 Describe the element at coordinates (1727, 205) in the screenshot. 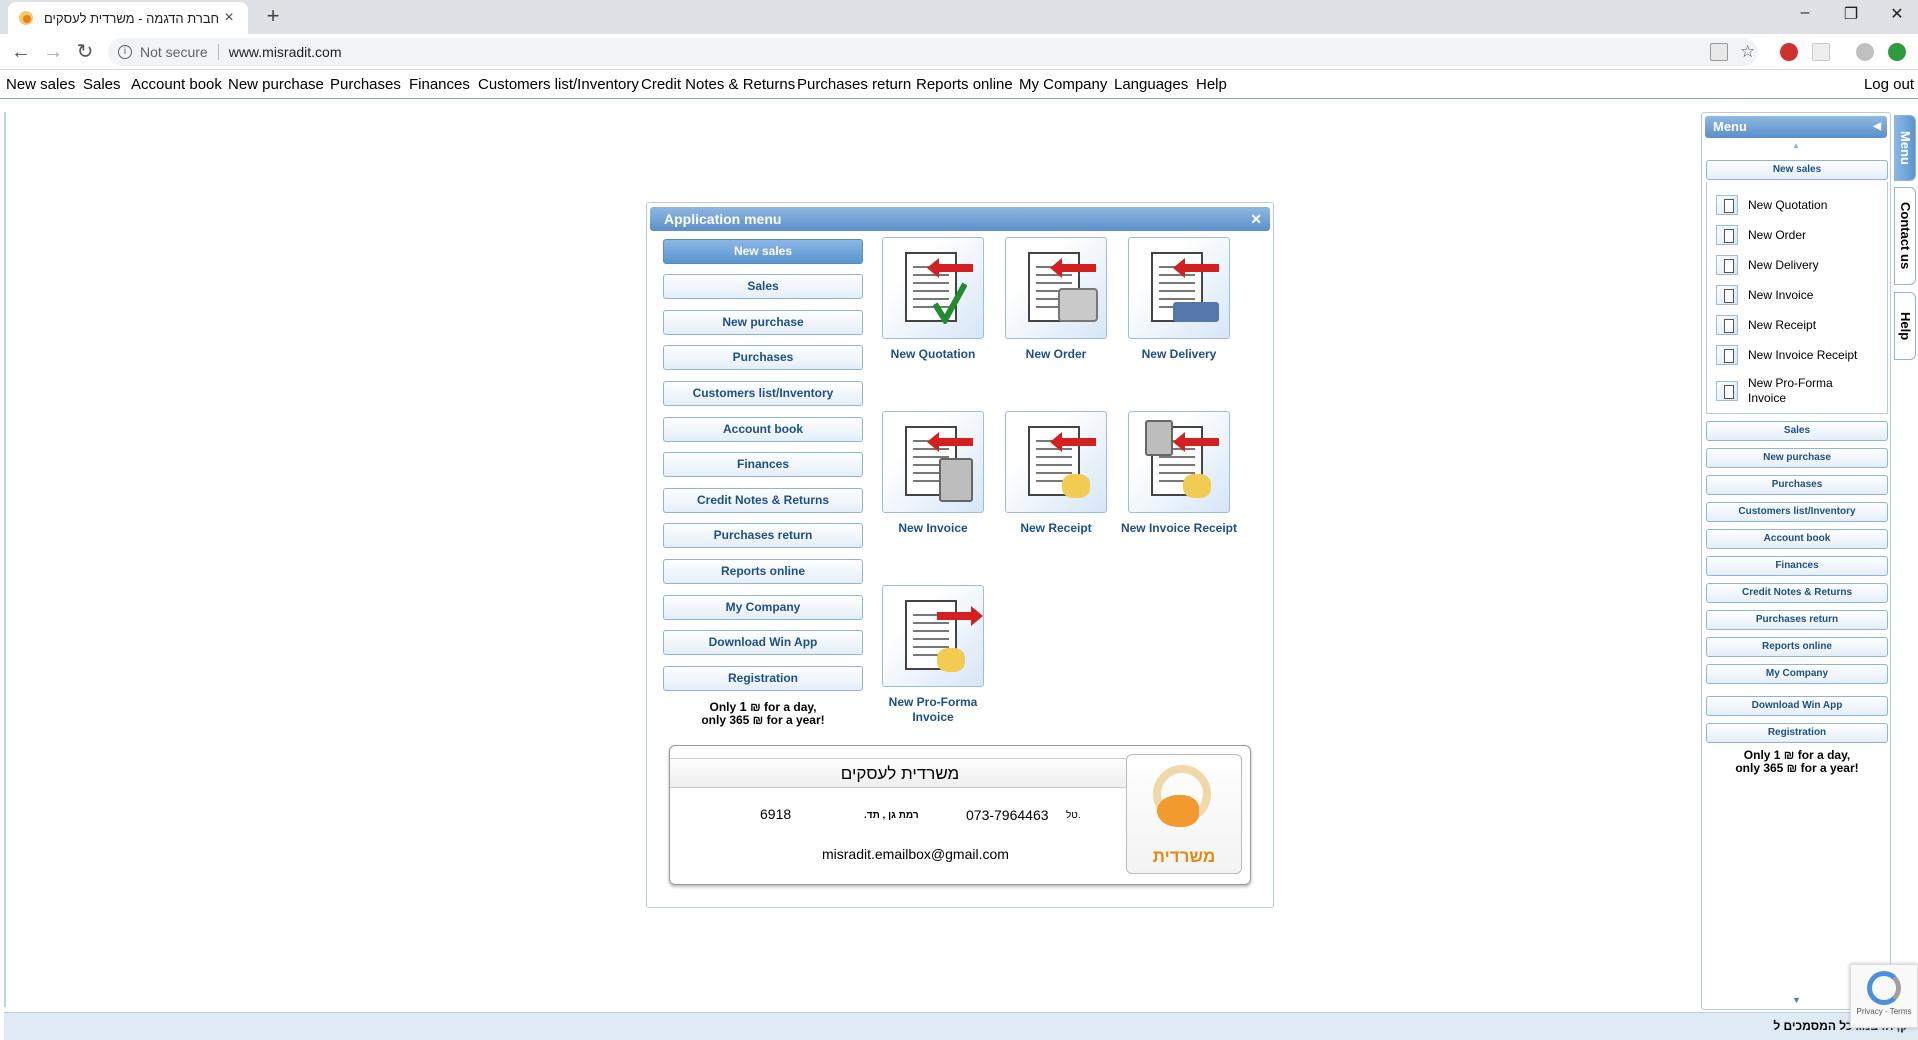

I see `quotation-icon` at that location.